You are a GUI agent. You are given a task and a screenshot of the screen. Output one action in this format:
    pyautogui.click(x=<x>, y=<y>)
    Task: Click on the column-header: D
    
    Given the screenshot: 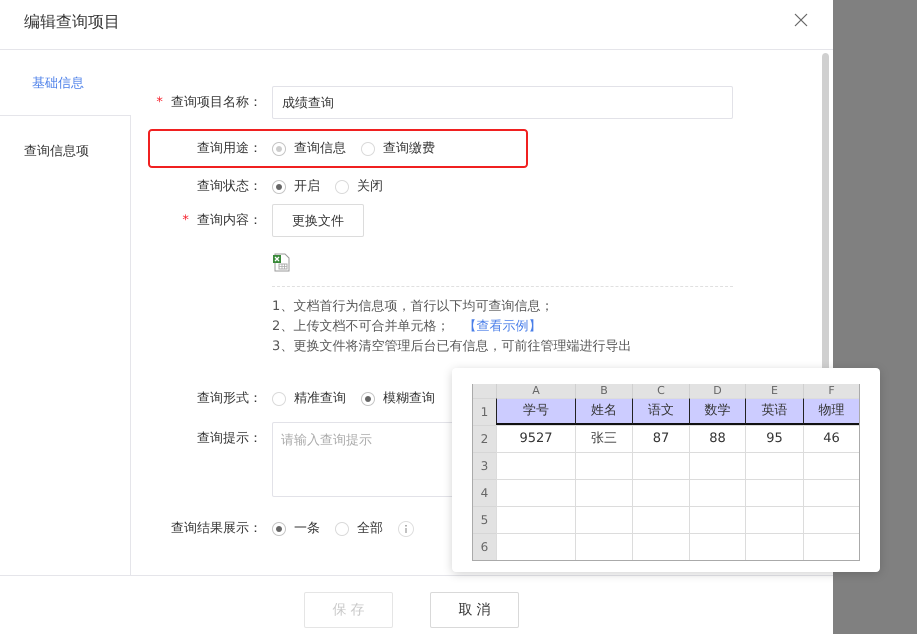 What is the action you would take?
    pyautogui.click(x=717, y=391)
    